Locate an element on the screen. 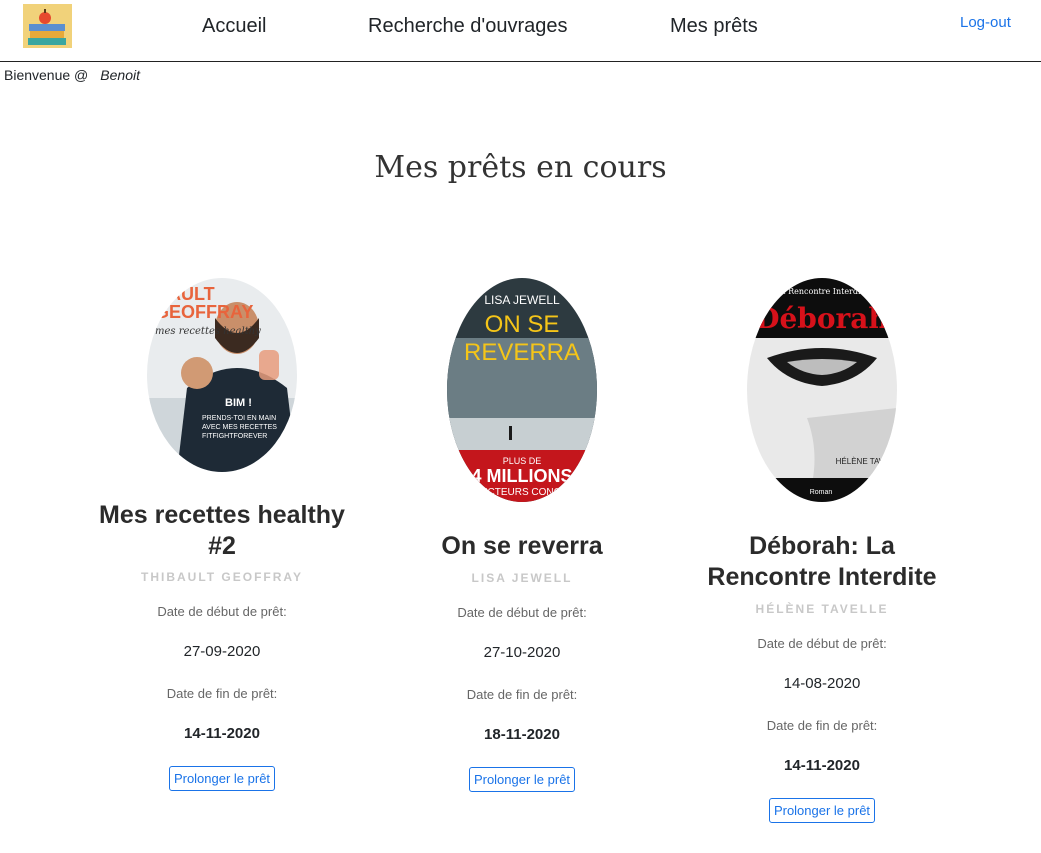 This screenshot has width=1041, height=853. welcome-prefix: Bienvenue @ is located at coordinates (46, 75).